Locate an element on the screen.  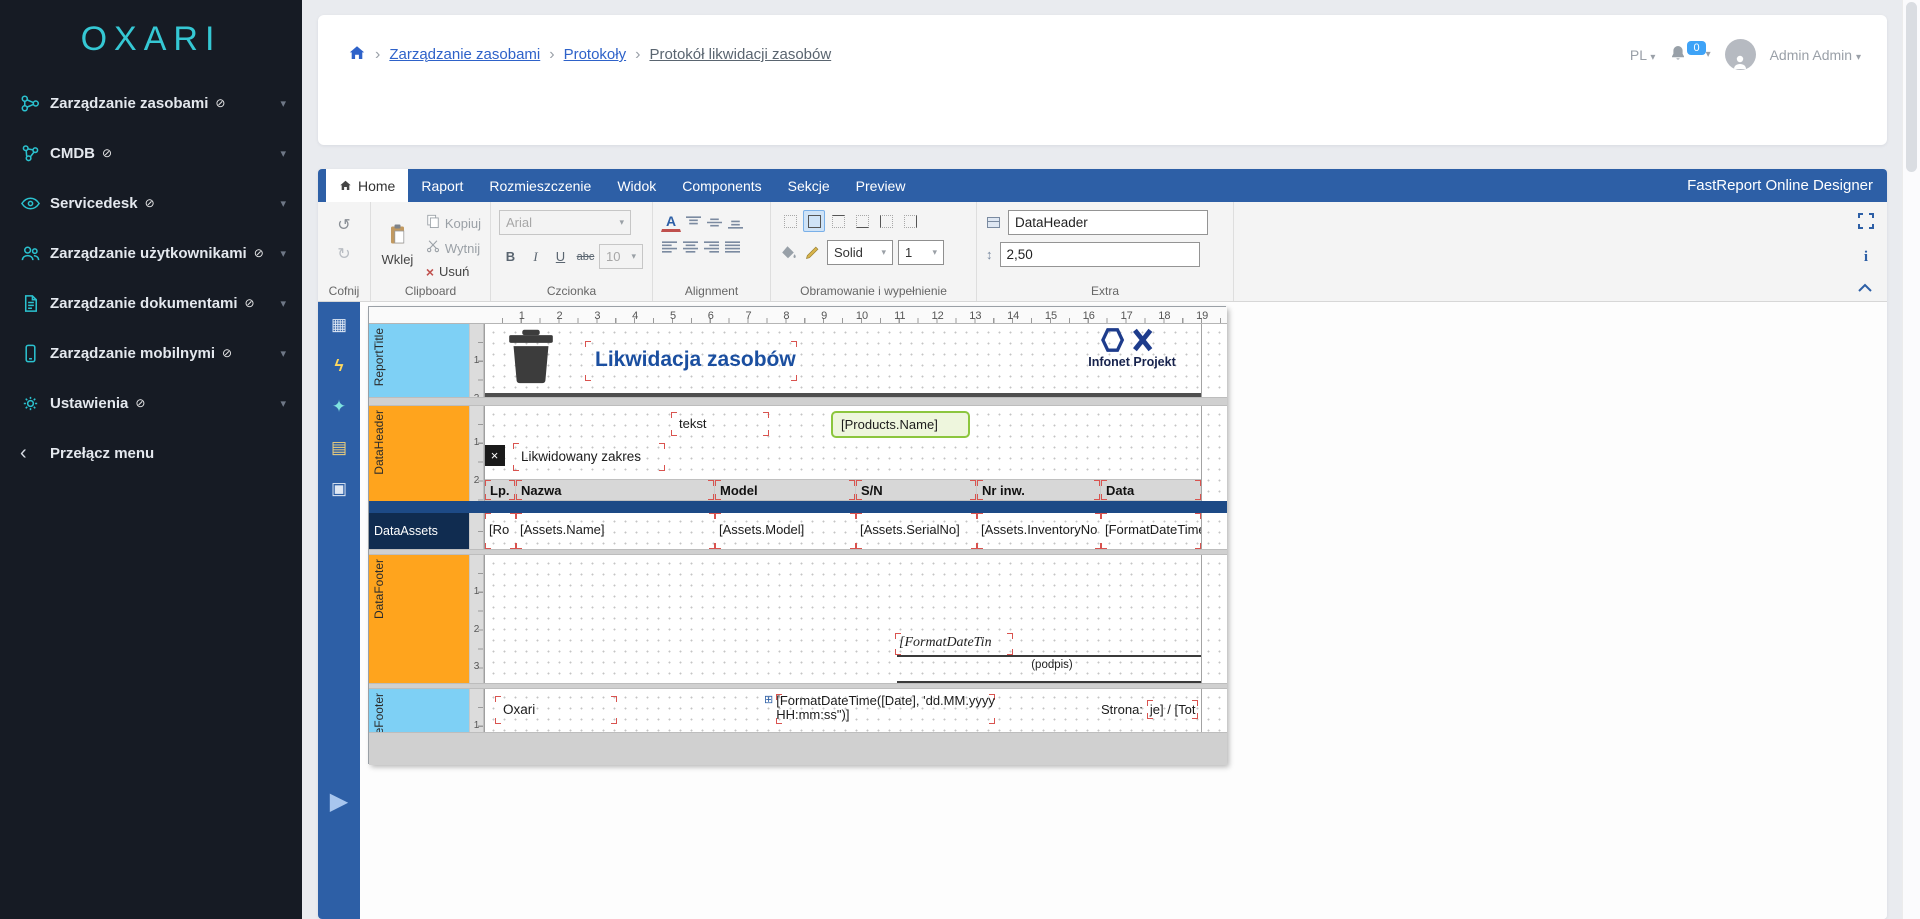
copy-page-icon: ▣ is located at coordinates (339, 488).